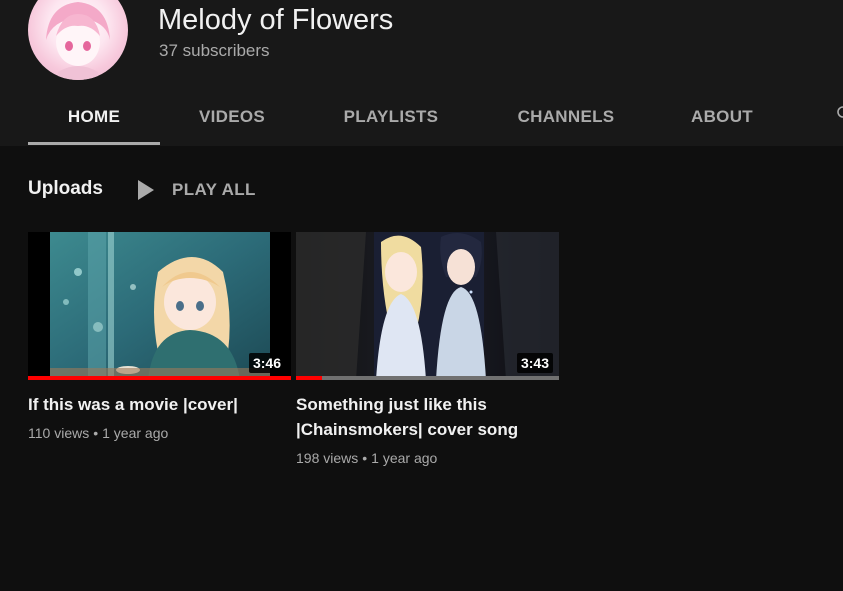 The width and height of the screenshot is (843, 591). I want to click on search-icon, so click(839, 112).